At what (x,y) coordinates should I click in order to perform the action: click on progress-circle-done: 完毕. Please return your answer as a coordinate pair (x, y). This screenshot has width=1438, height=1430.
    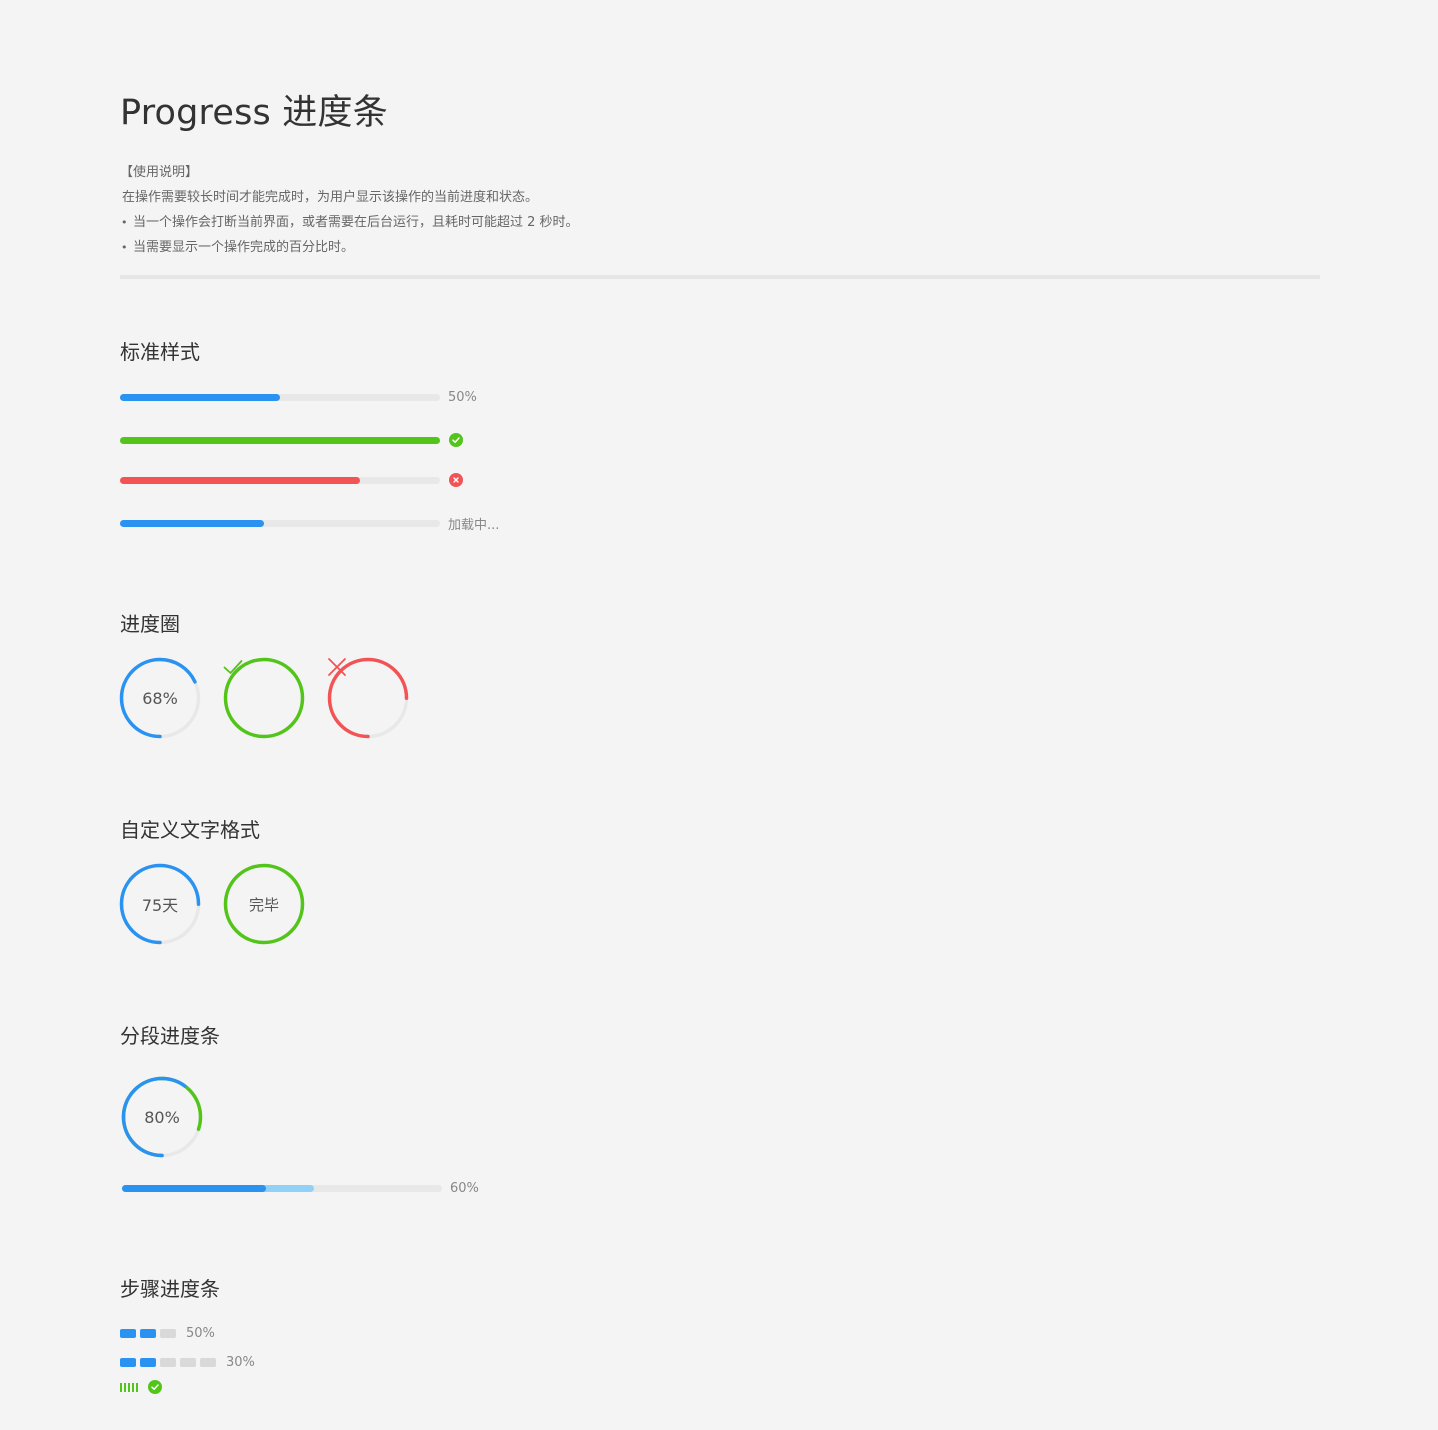
    Looking at the image, I should click on (264, 904).